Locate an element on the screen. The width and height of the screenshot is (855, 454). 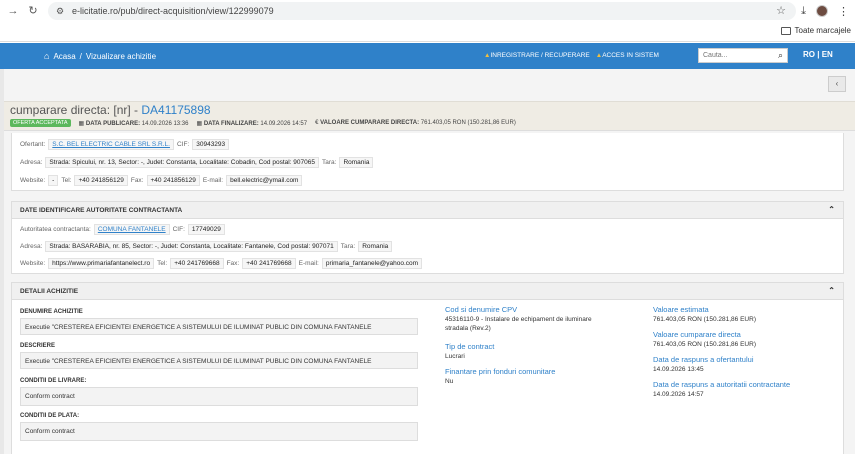
profile-avatar is located at coordinates (822, 11).